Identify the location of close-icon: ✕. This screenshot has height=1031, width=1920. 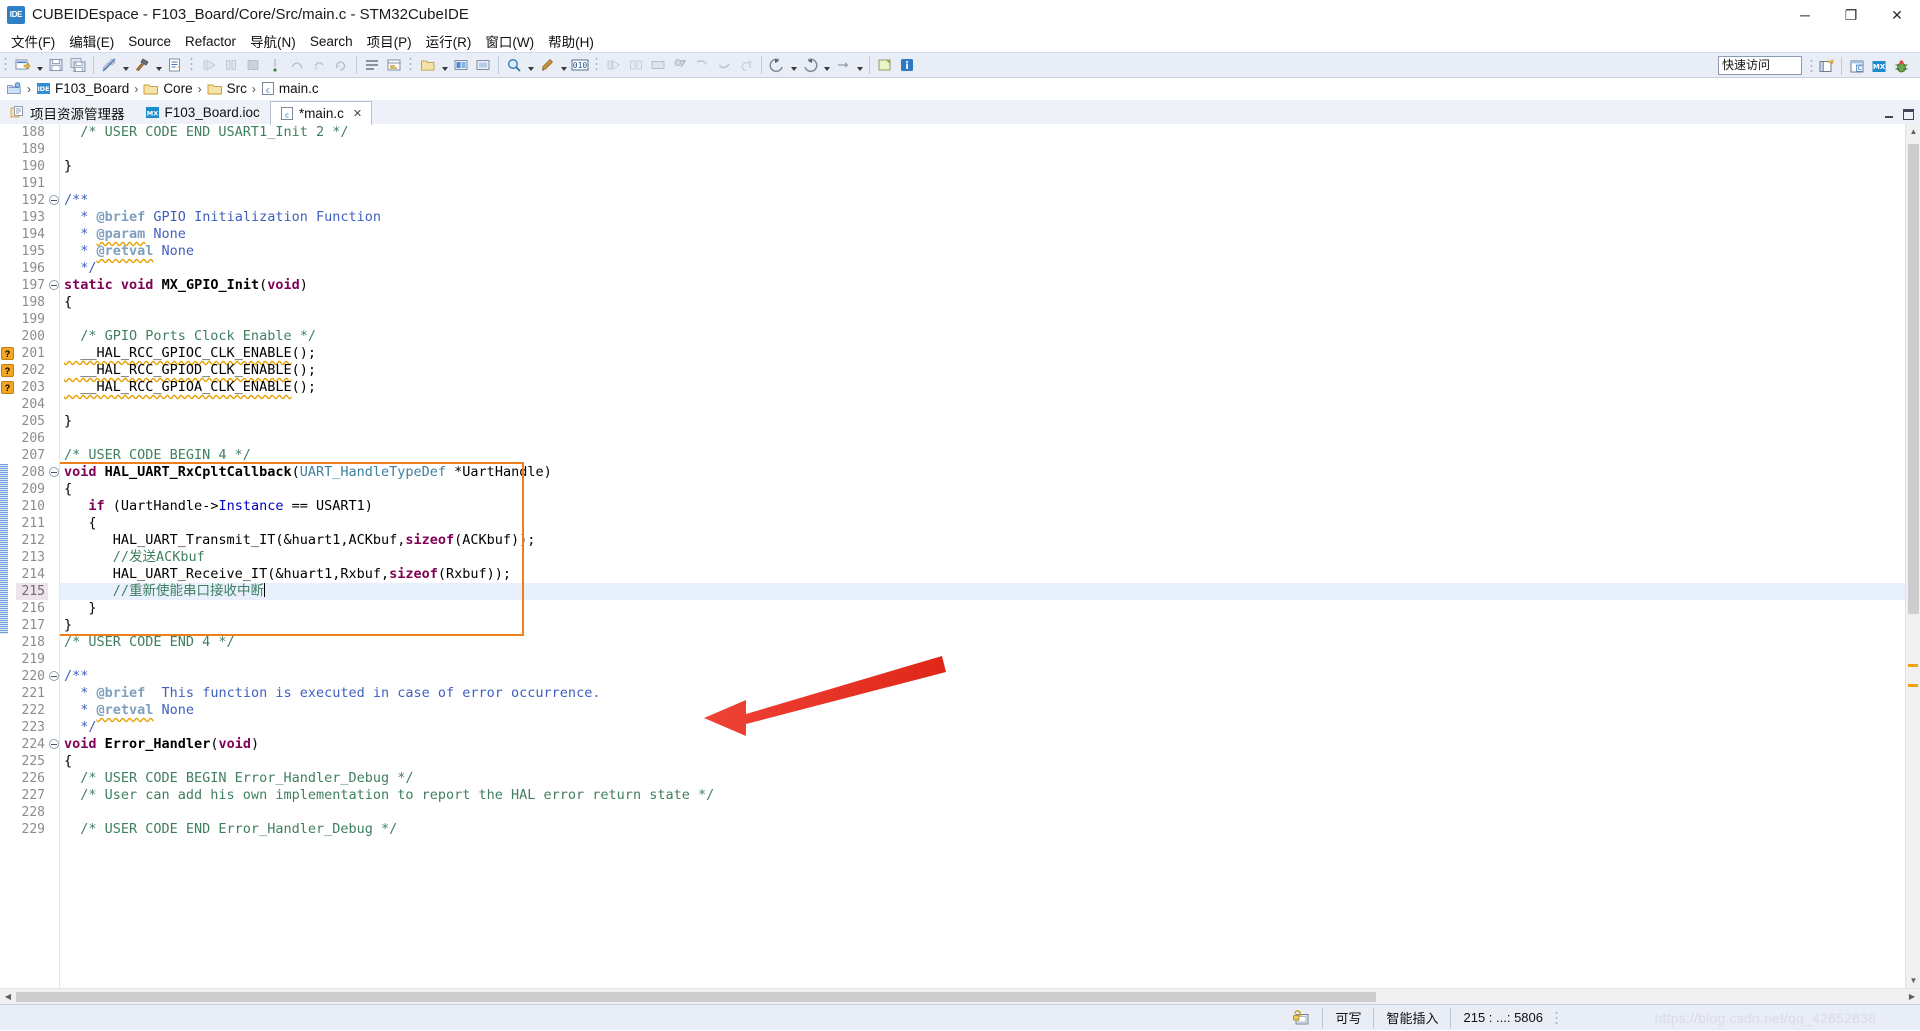
(357, 113).